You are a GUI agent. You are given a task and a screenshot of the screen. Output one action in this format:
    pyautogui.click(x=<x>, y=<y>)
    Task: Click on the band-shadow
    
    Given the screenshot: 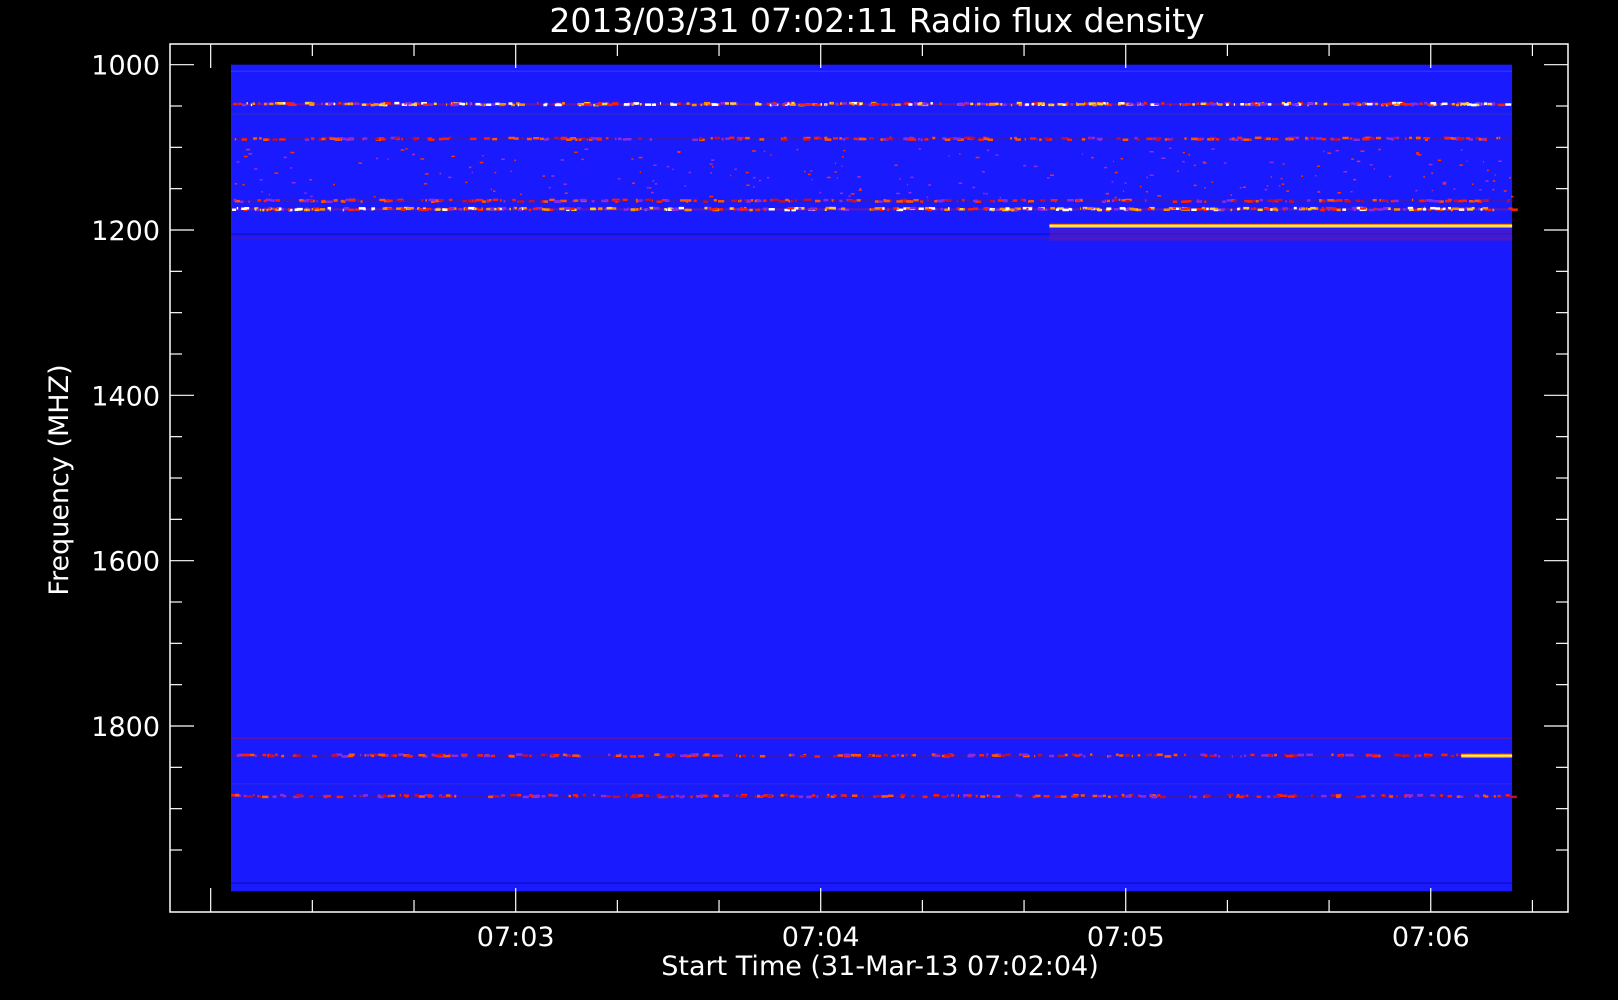 What is the action you would take?
    pyautogui.click(x=1281, y=234)
    